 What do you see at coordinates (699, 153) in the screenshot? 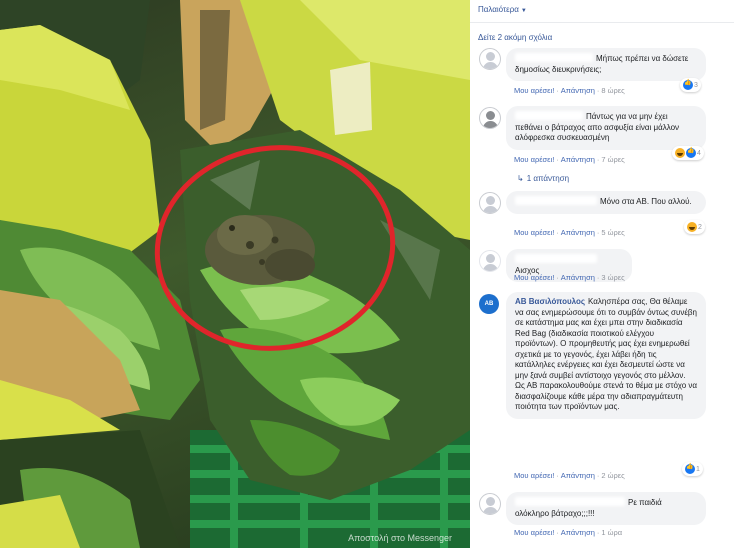
I see `reaction-count: 4` at bounding box center [699, 153].